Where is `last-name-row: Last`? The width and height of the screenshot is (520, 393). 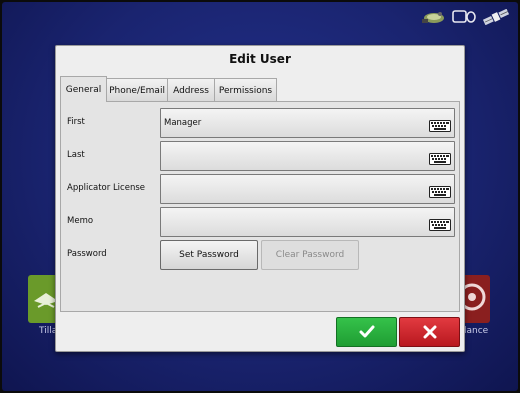
last-name-row: Last is located at coordinates (261, 156).